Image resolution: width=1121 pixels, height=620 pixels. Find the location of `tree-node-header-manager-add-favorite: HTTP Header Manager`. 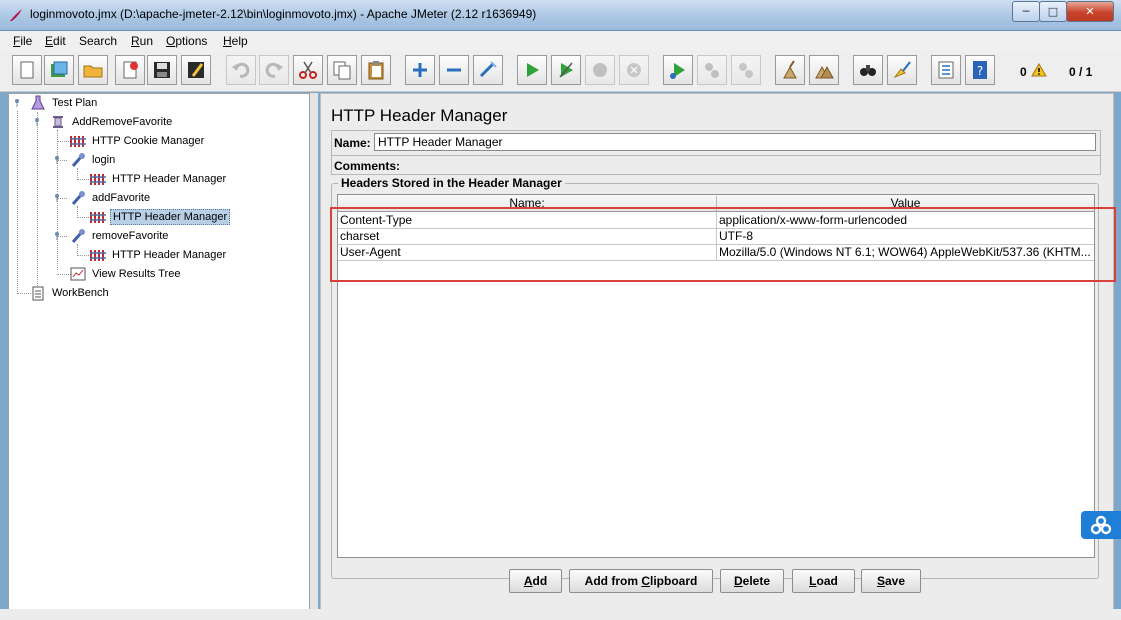

tree-node-header-manager-add-favorite: HTTP Header Manager is located at coordinates (160, 217).